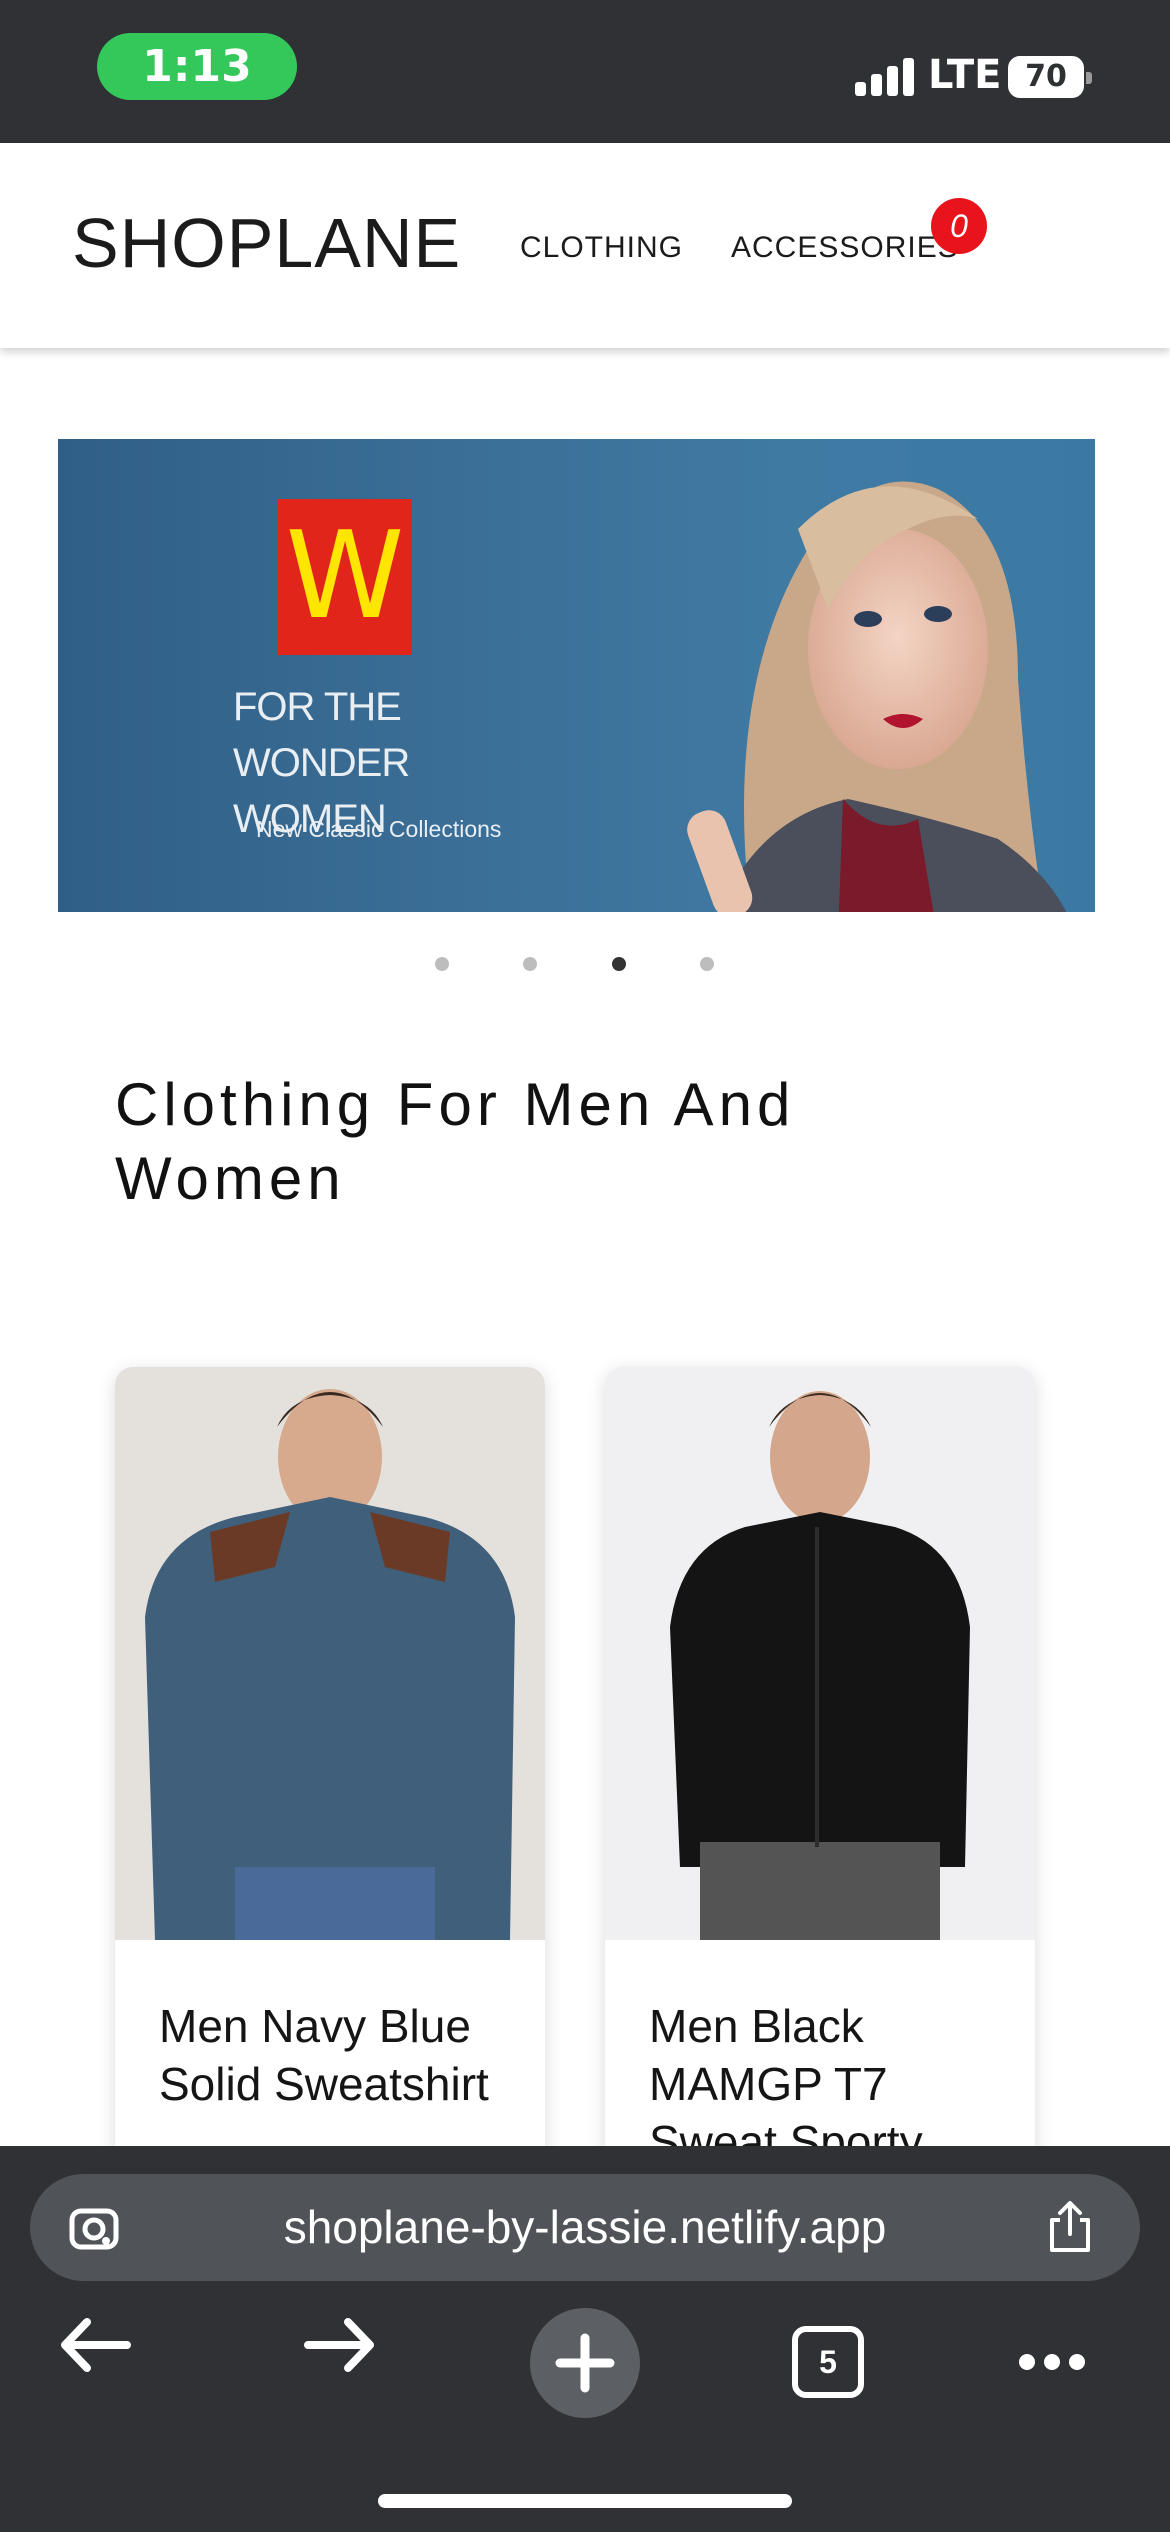  I want to click on share-icon, so click(1070, 2228).